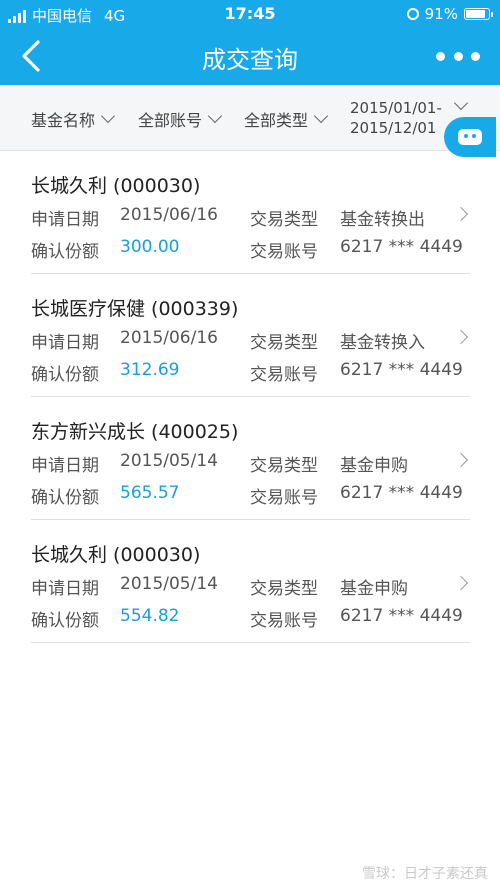 Image resolution: width=500 pixels, height=889 pixels. Describe the element at coordinates (441, 14) in the screenshot. I see `battery-percent: 91%` at that location.